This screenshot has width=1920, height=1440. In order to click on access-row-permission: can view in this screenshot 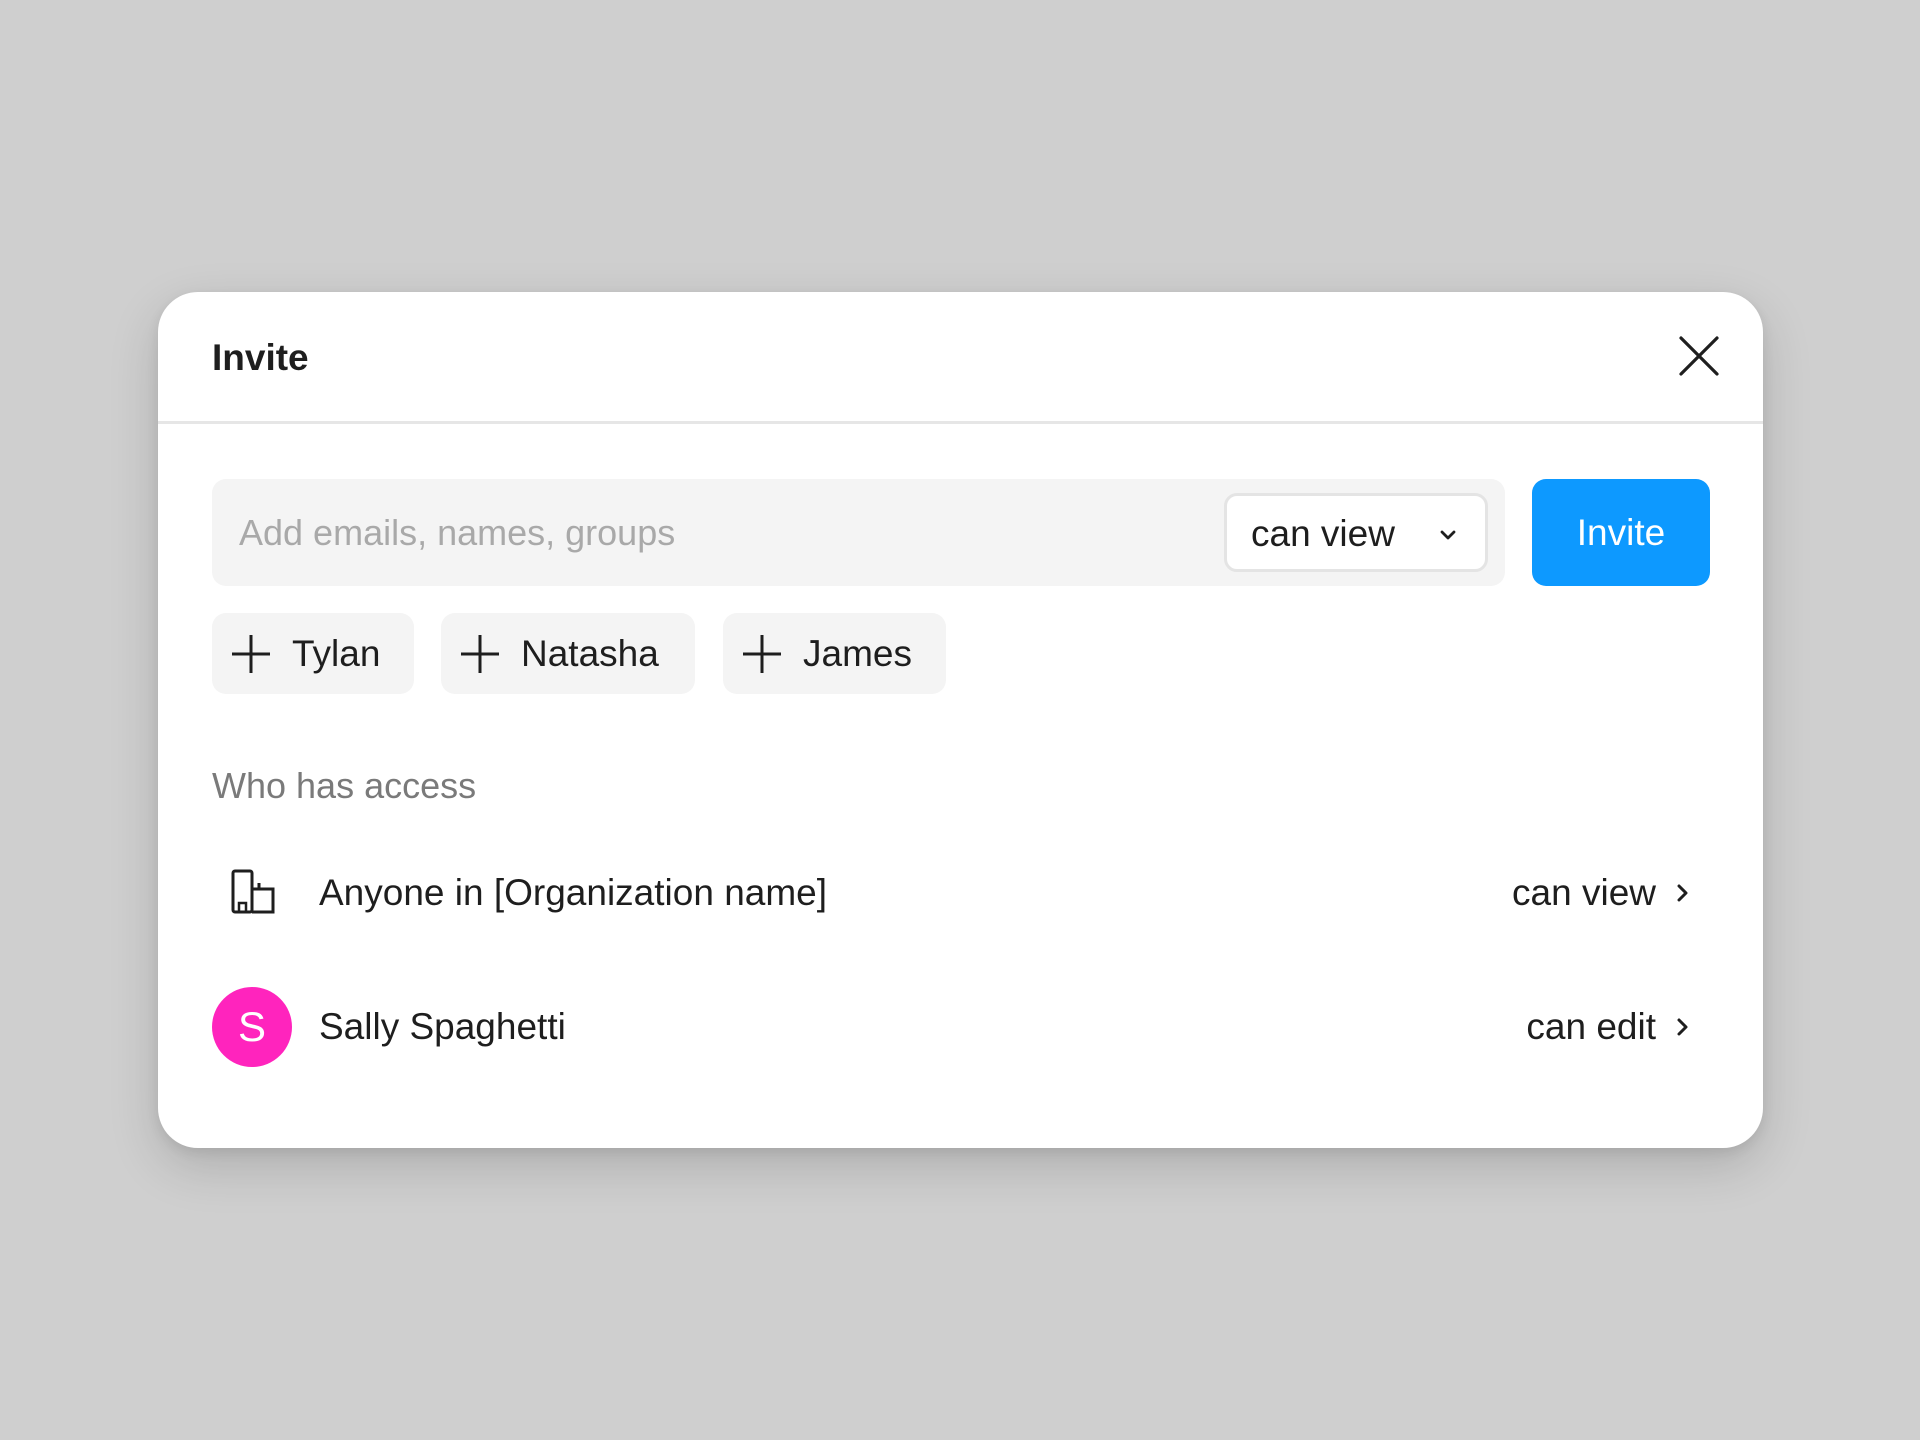, I will do `click(1584, 893)`.